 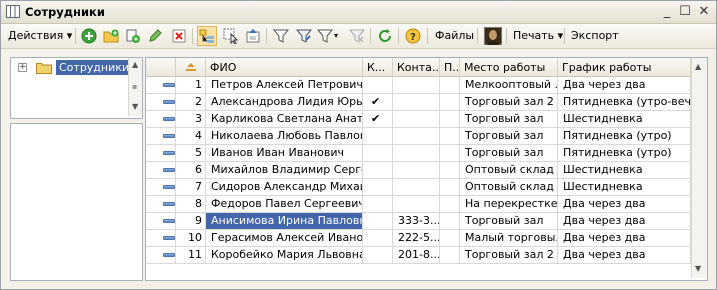 What do you see at coordinates (191, 67) in the screenshot?
I see `header-sort` at bounding box center [191, 67].